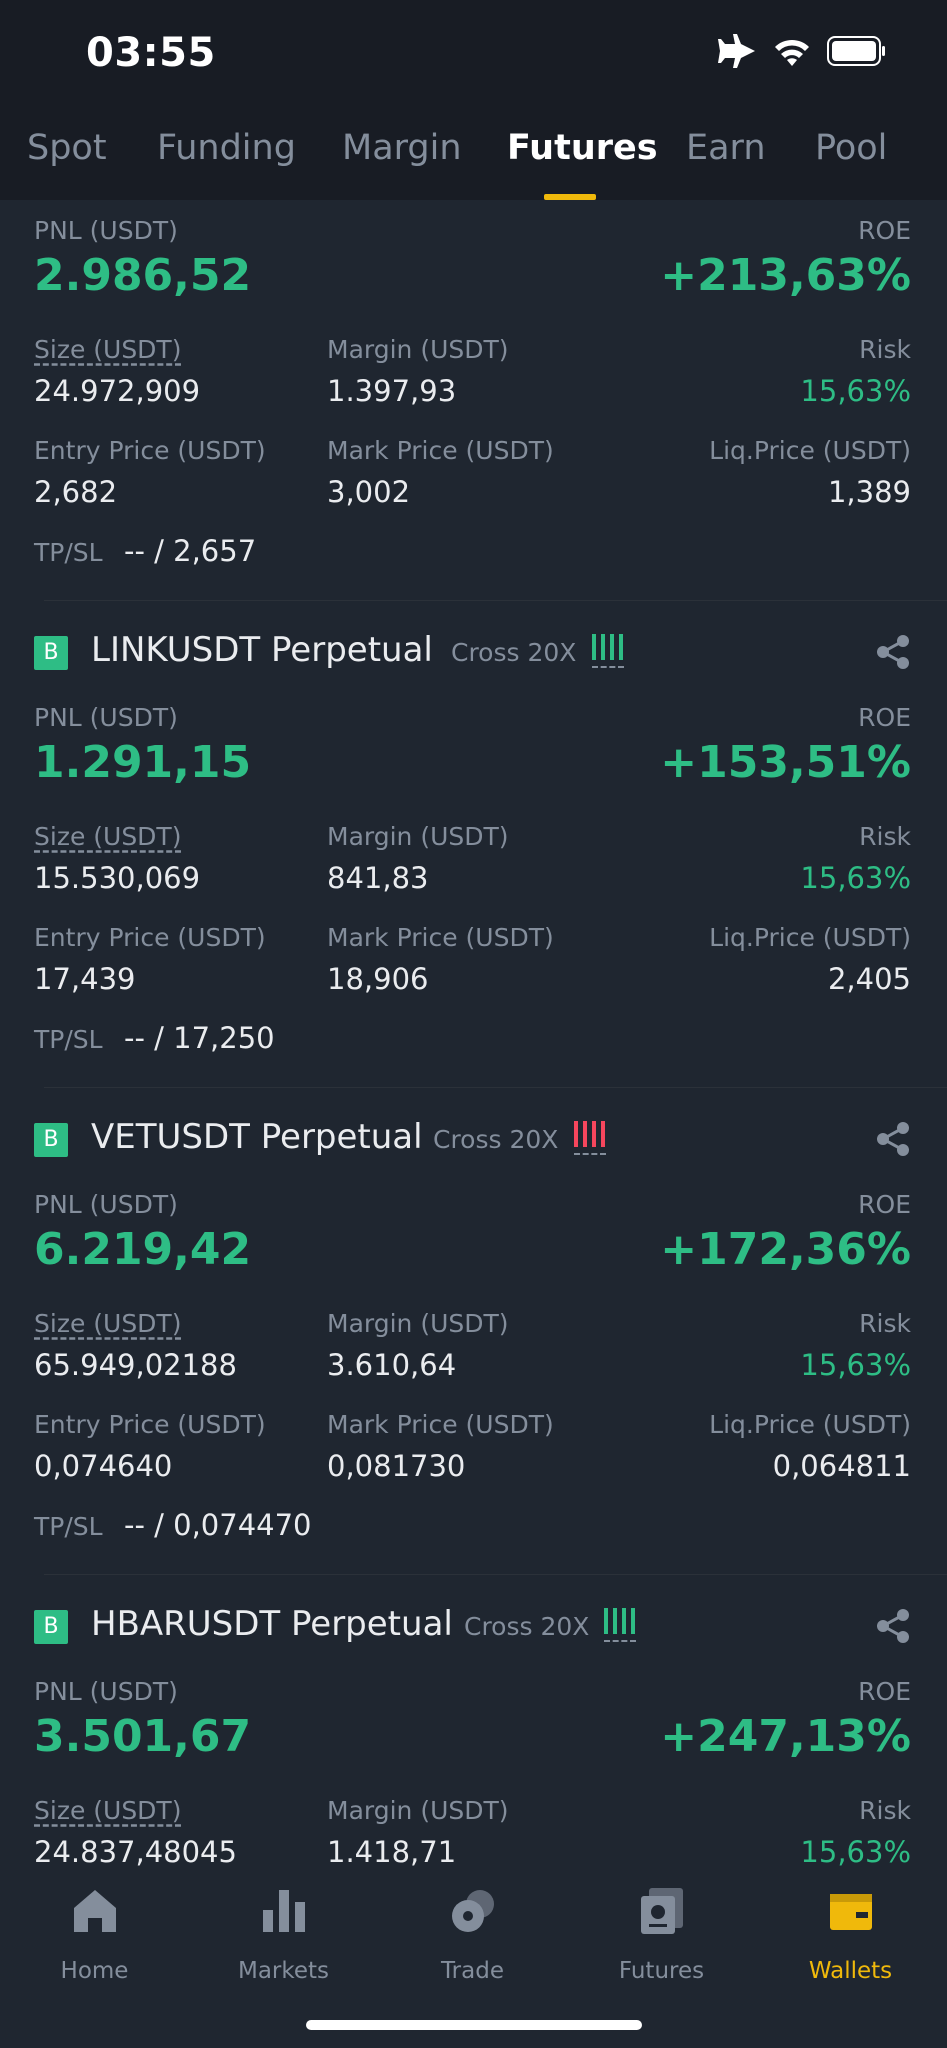 The height and width of the screenshot is (2048, 947). Describe the element at coordinates (785, 275) in the screenshot. I see `roe-value: +213,63%` at that location.